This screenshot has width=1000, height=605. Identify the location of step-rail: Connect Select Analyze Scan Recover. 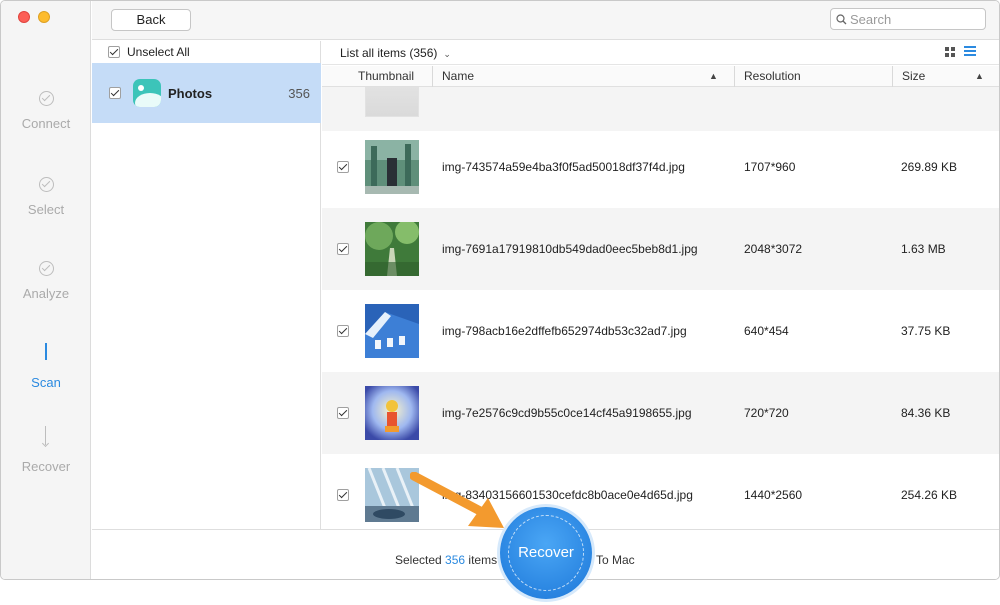
(46, 290).